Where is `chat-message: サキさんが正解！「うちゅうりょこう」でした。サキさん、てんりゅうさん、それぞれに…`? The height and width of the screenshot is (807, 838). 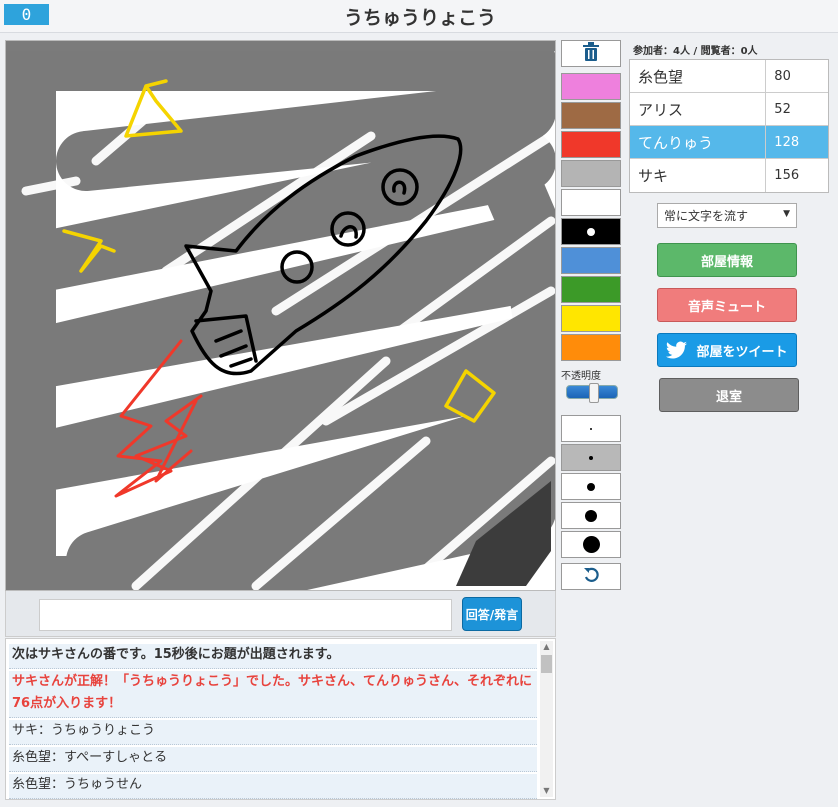 chat-message: サキさんが正解！「うちゅうりょこう」でした。サキさん、てんりゅうさん、それぞれに… is located at coordinates (273, 694).